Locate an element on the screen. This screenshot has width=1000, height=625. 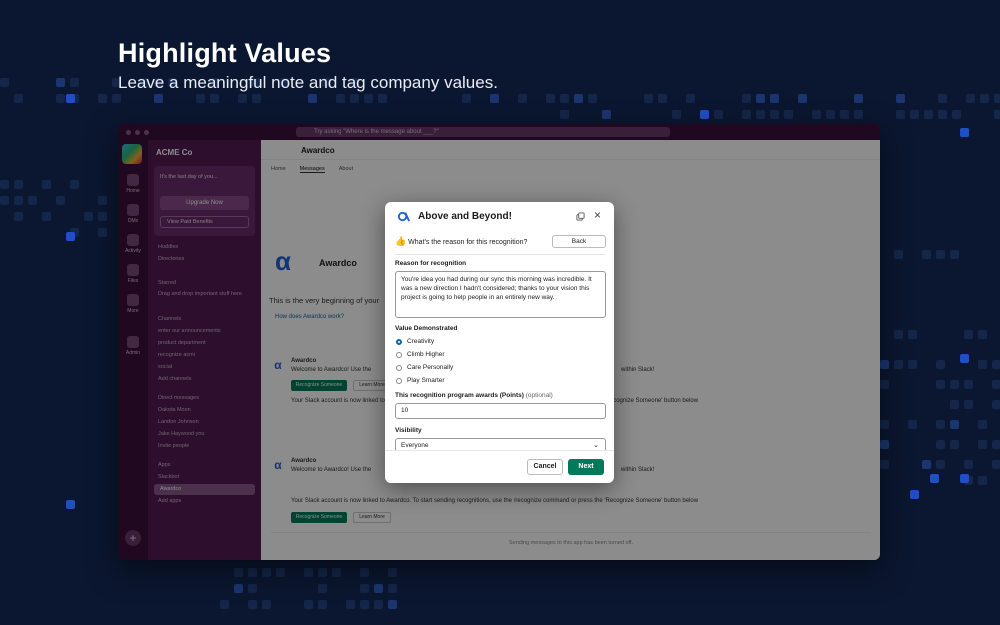
cancel-button: Cancel is located at coordinates (545, 467).